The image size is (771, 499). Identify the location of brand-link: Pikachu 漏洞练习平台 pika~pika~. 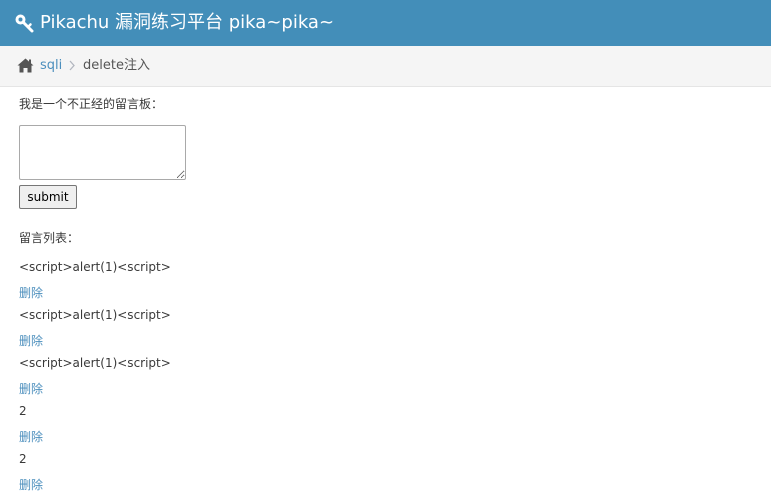
(174, 23).